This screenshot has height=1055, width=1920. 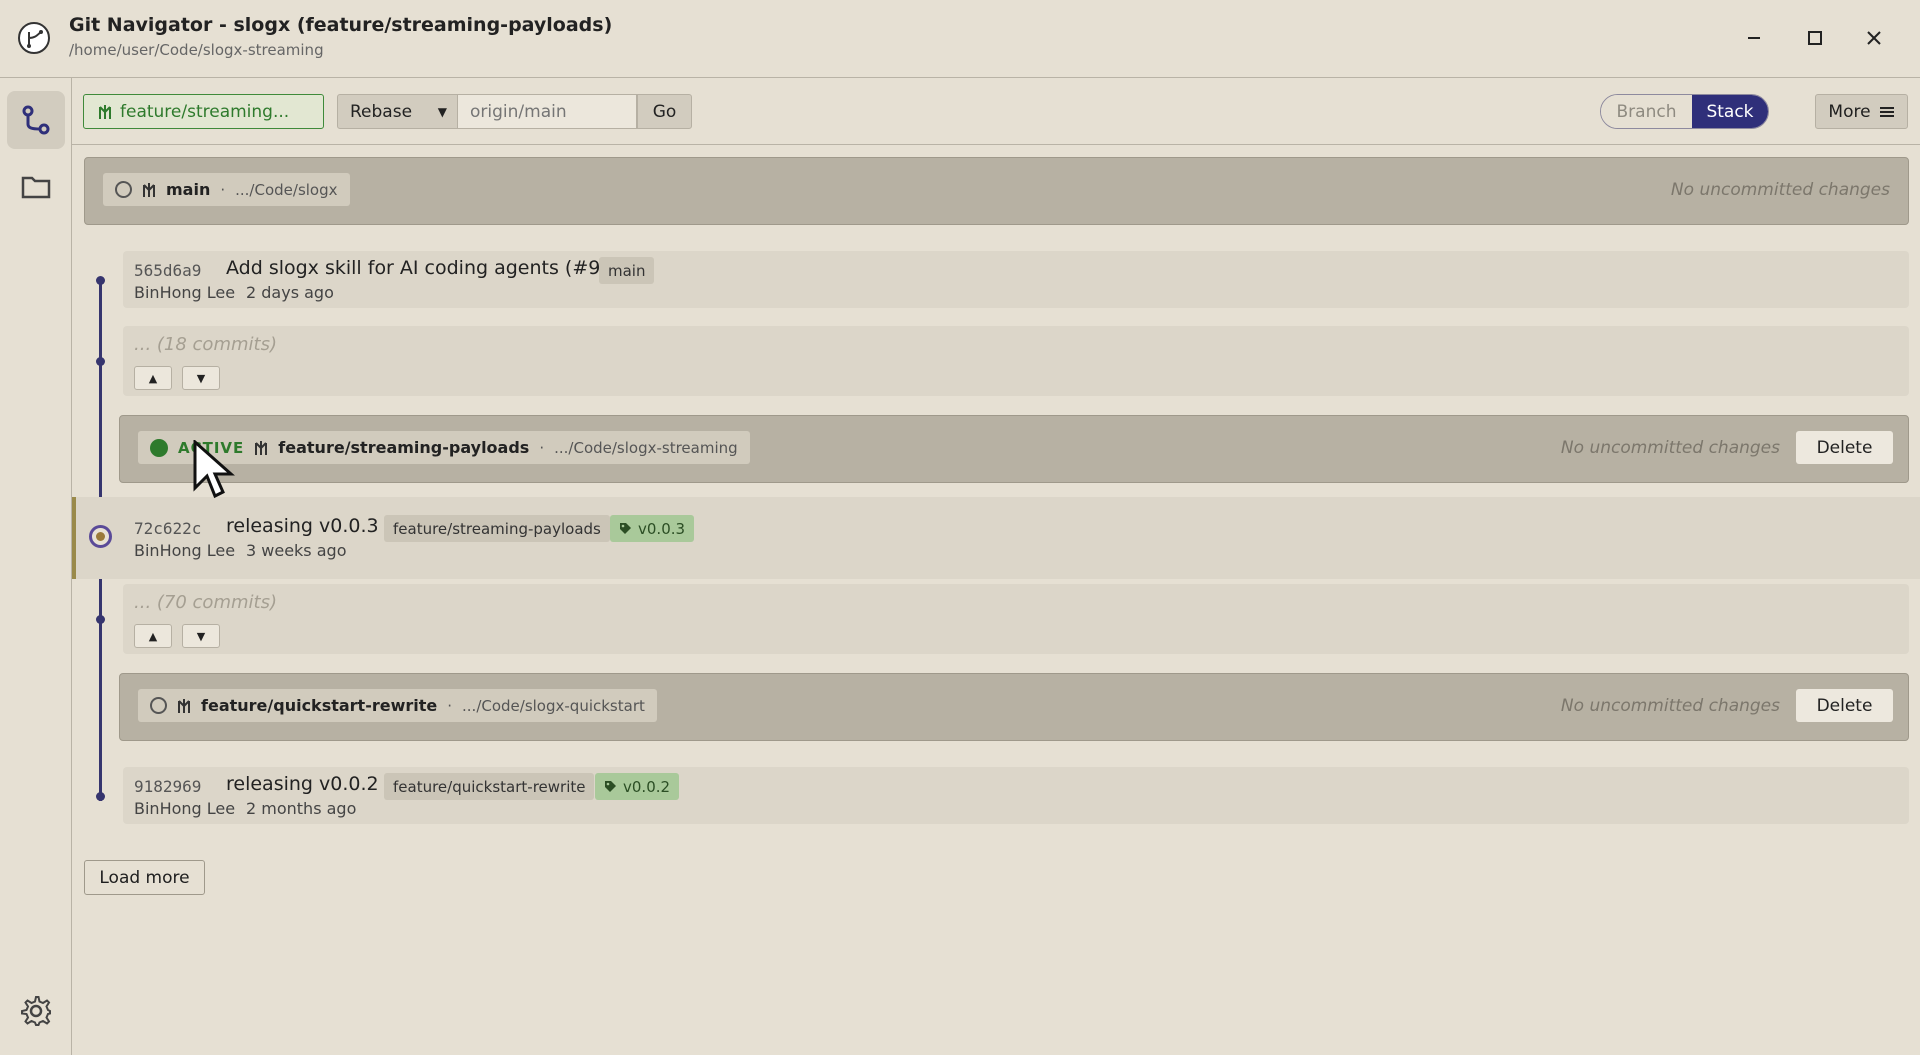 What do you see at coordinates (302, 526) in the screenshot?
I see `commit-message: releasing v0.0.3` at bounding box center [302, 526].